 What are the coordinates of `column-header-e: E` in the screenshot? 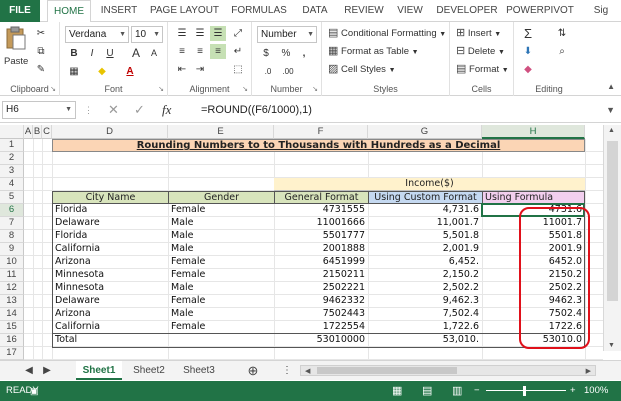 It's located at (221, 132).